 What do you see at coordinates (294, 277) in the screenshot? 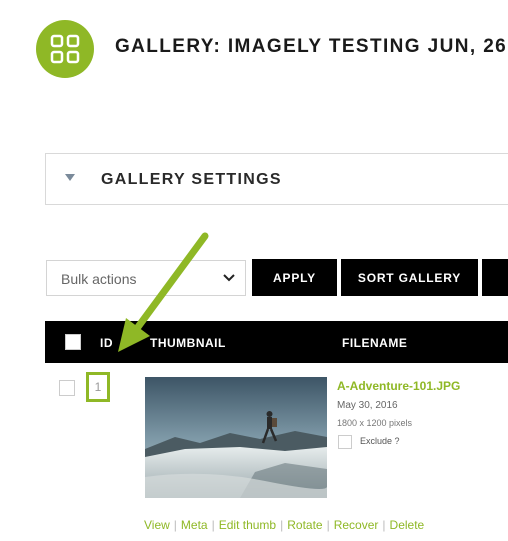
I see `apply-button: APPLY` at bounding box center [294, 277].